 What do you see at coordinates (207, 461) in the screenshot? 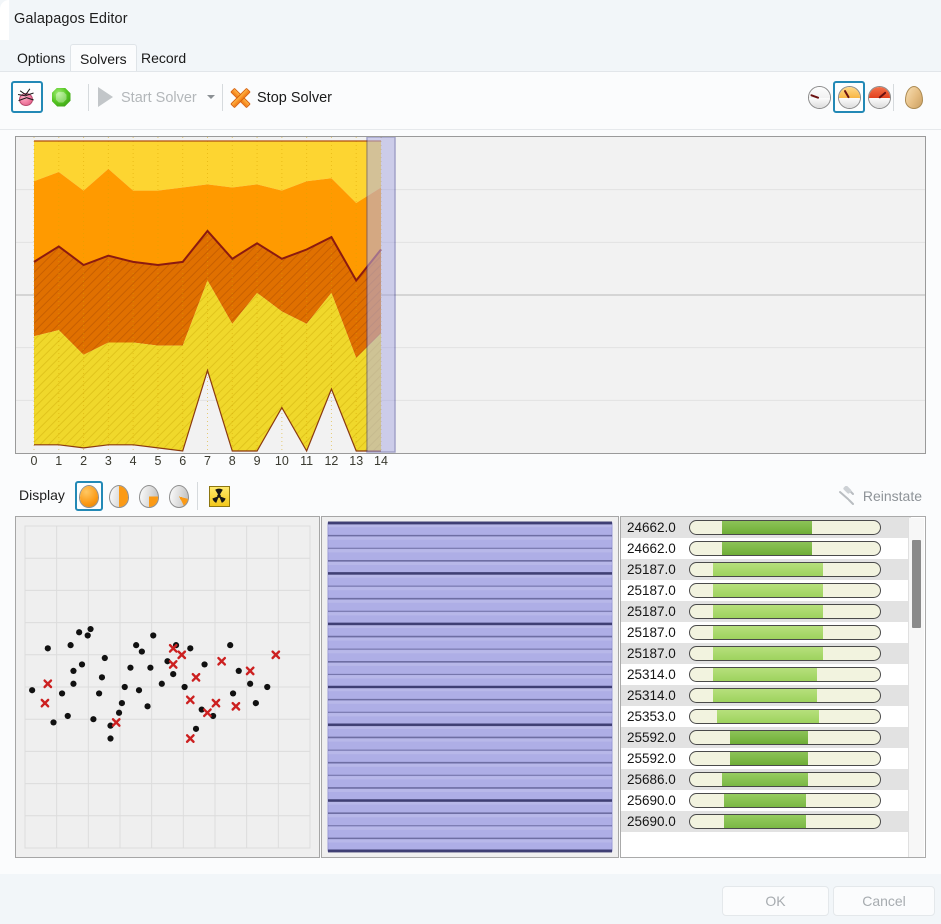
I see `x-tick-7: 7` at bounding box center [207, 461].